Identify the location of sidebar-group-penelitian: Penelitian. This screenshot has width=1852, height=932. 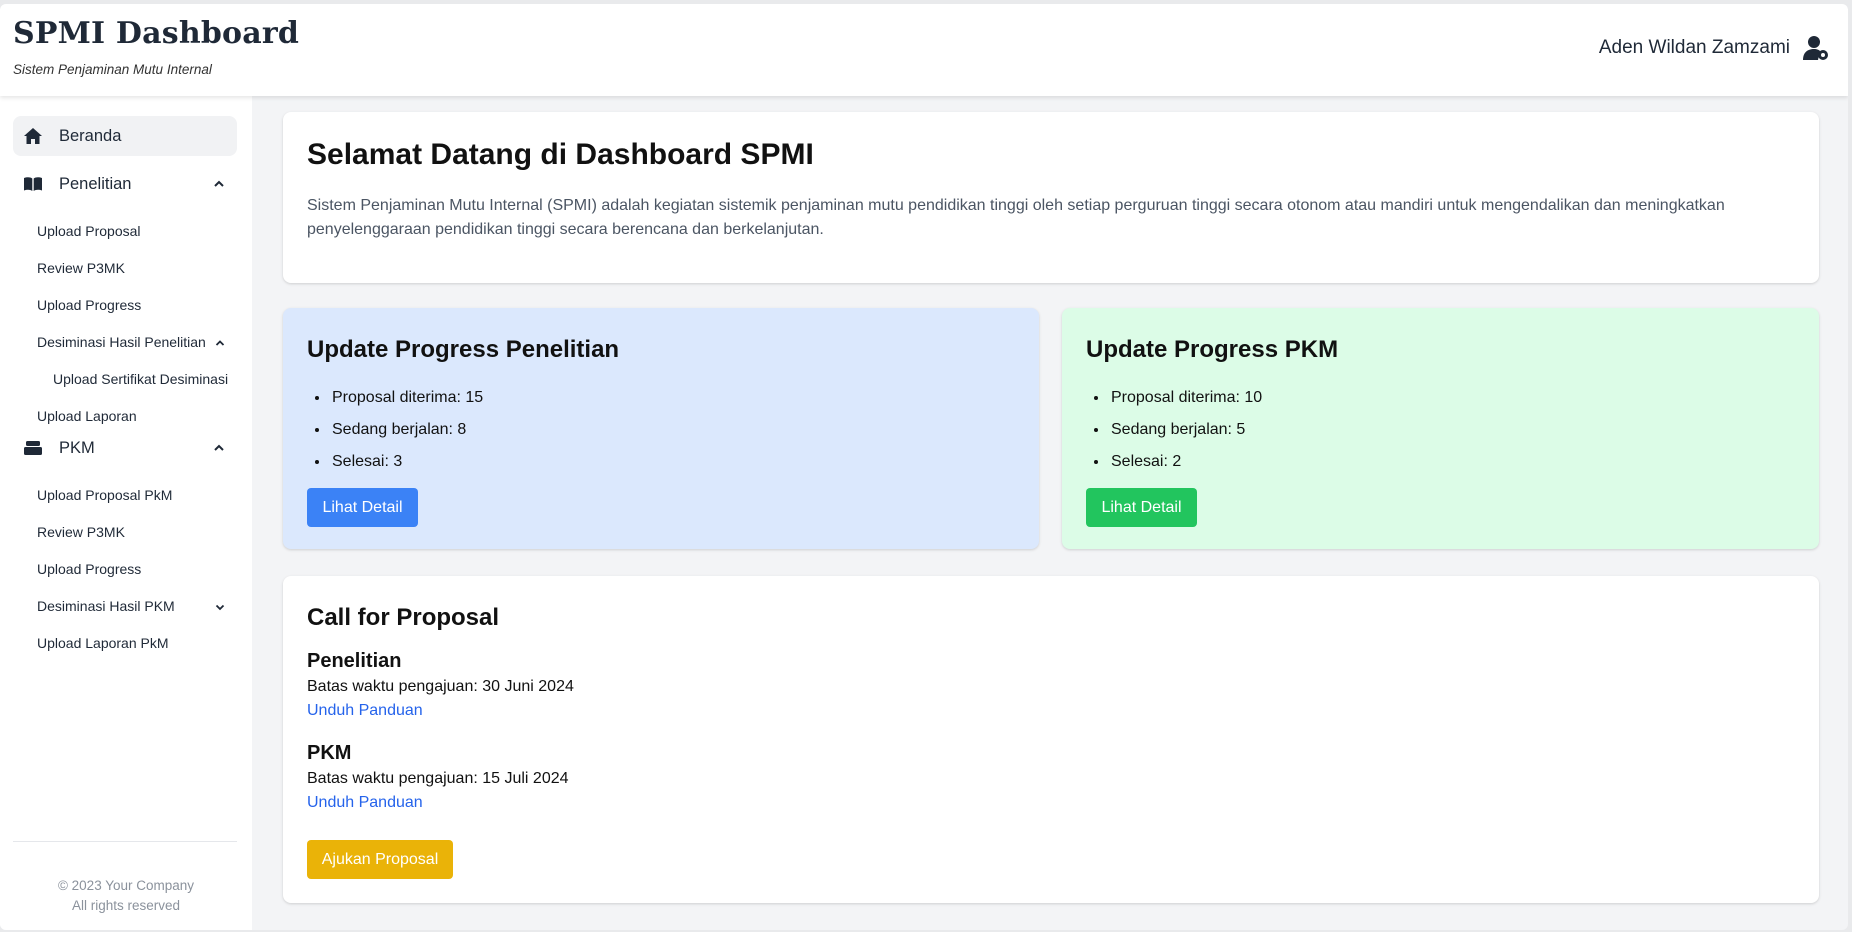
(125, 184).